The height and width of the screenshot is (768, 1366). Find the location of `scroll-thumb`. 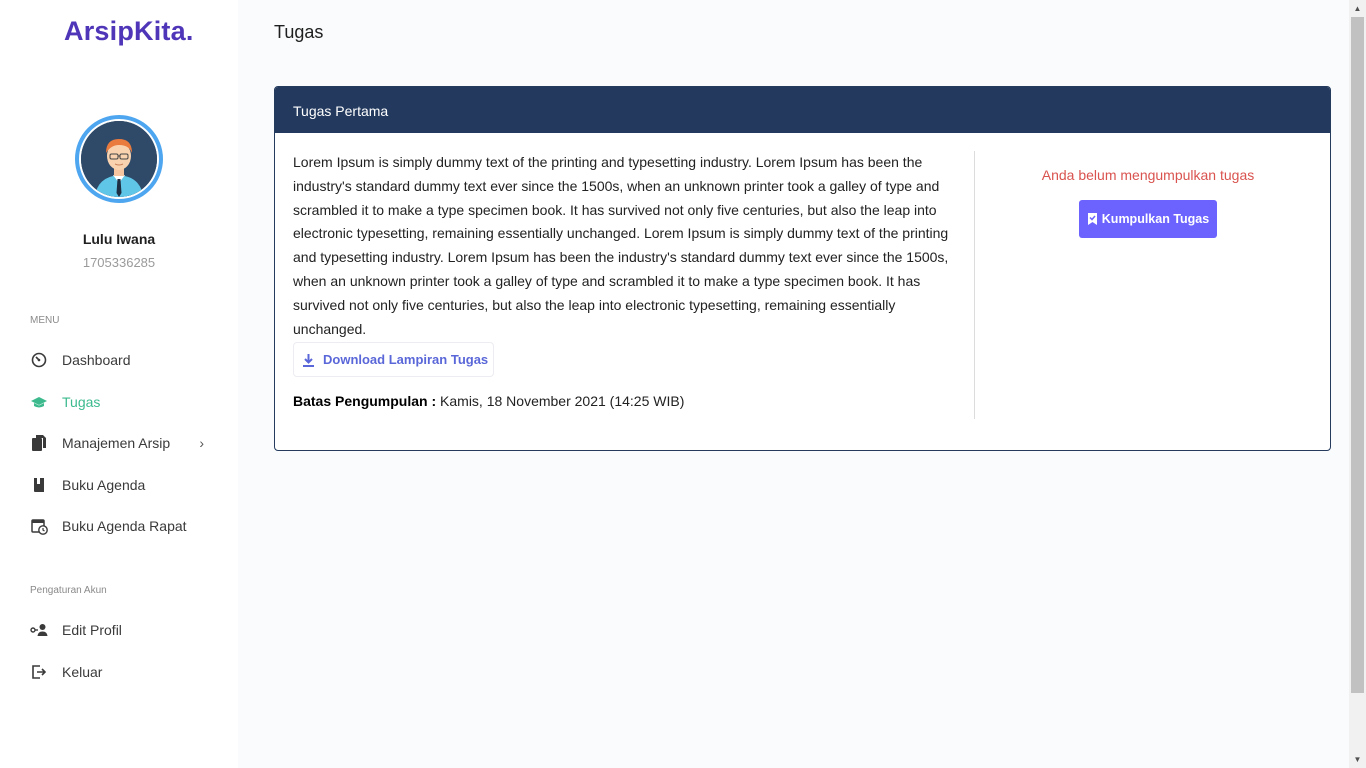

scroll-thumb is located at coordinates (1357, 355).